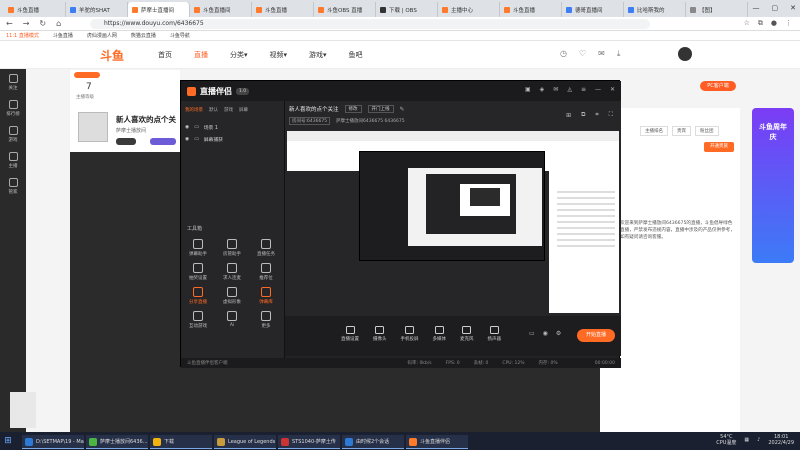 The image size is (800, 450). I want to click on star-icon: ☆, so click(747, 23).